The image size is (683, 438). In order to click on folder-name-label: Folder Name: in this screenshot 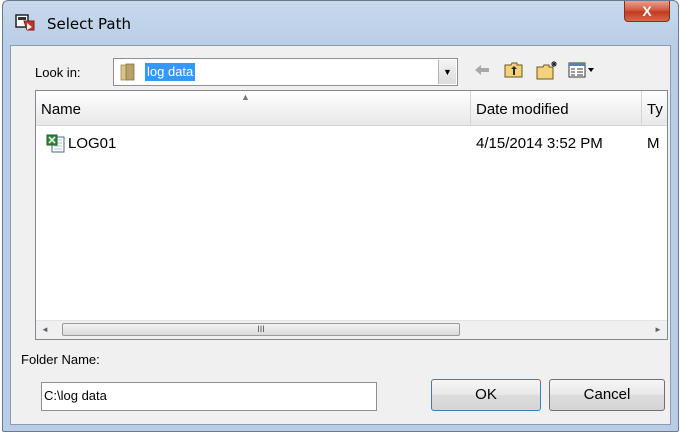, I will do `click(60, 359)`.